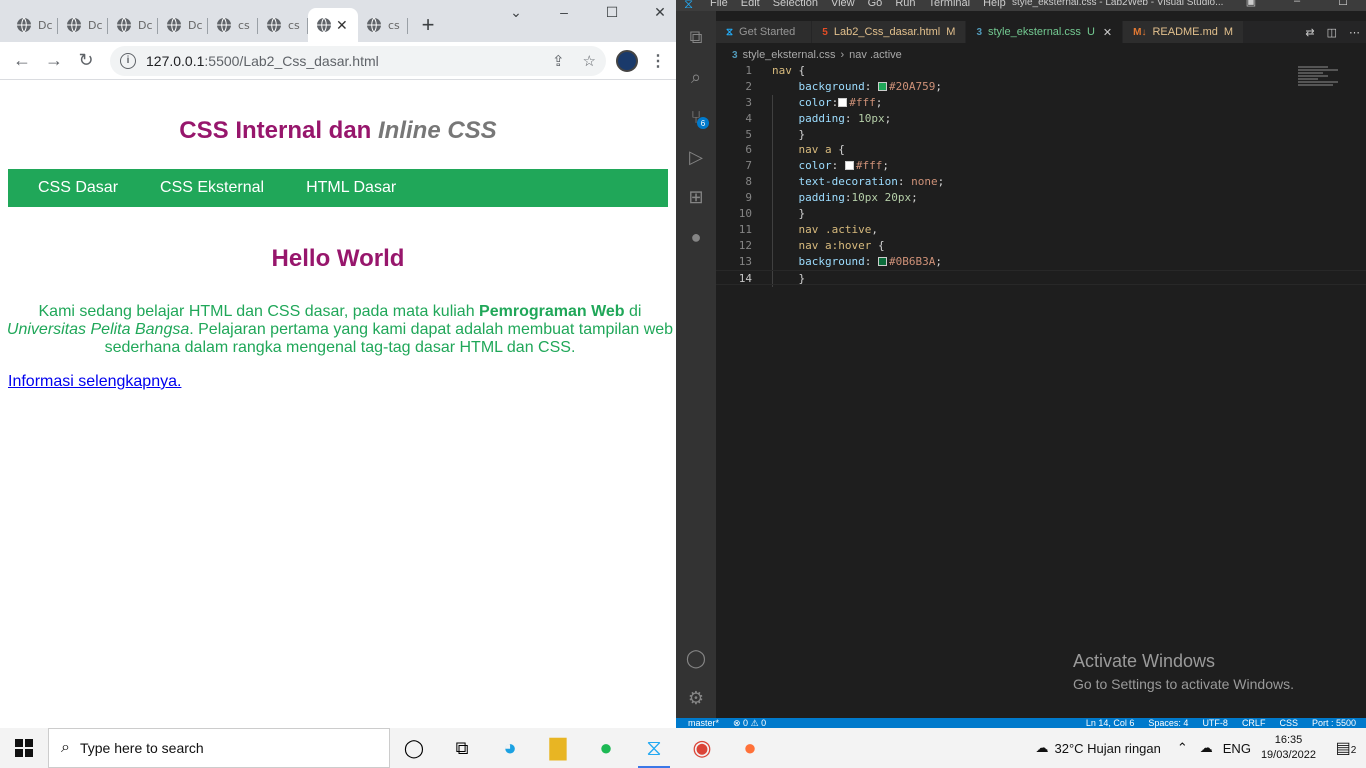  Describe the element at coordinates (1041, 246) in the screenshot. I see `code-line: 12 nav a:hover {` at that location.